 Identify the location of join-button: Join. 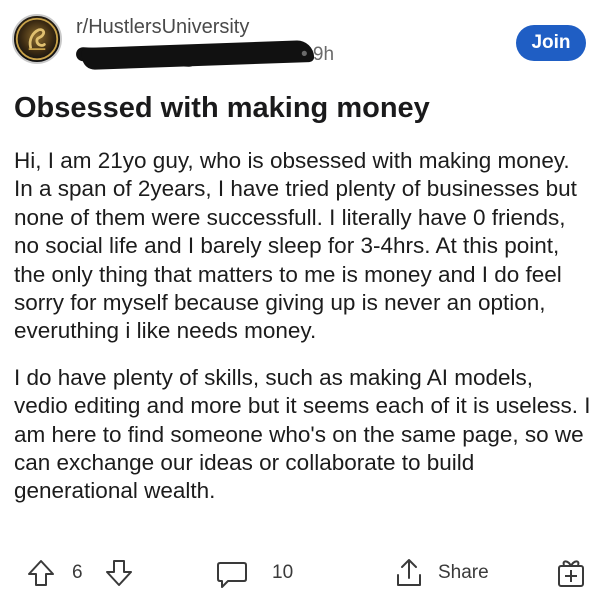
(551, 43).